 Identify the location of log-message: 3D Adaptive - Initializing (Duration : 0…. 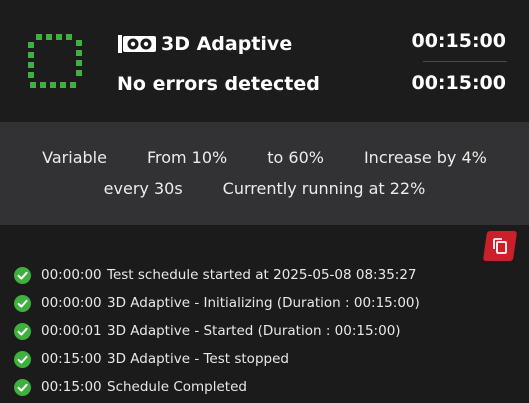
(263, 303).